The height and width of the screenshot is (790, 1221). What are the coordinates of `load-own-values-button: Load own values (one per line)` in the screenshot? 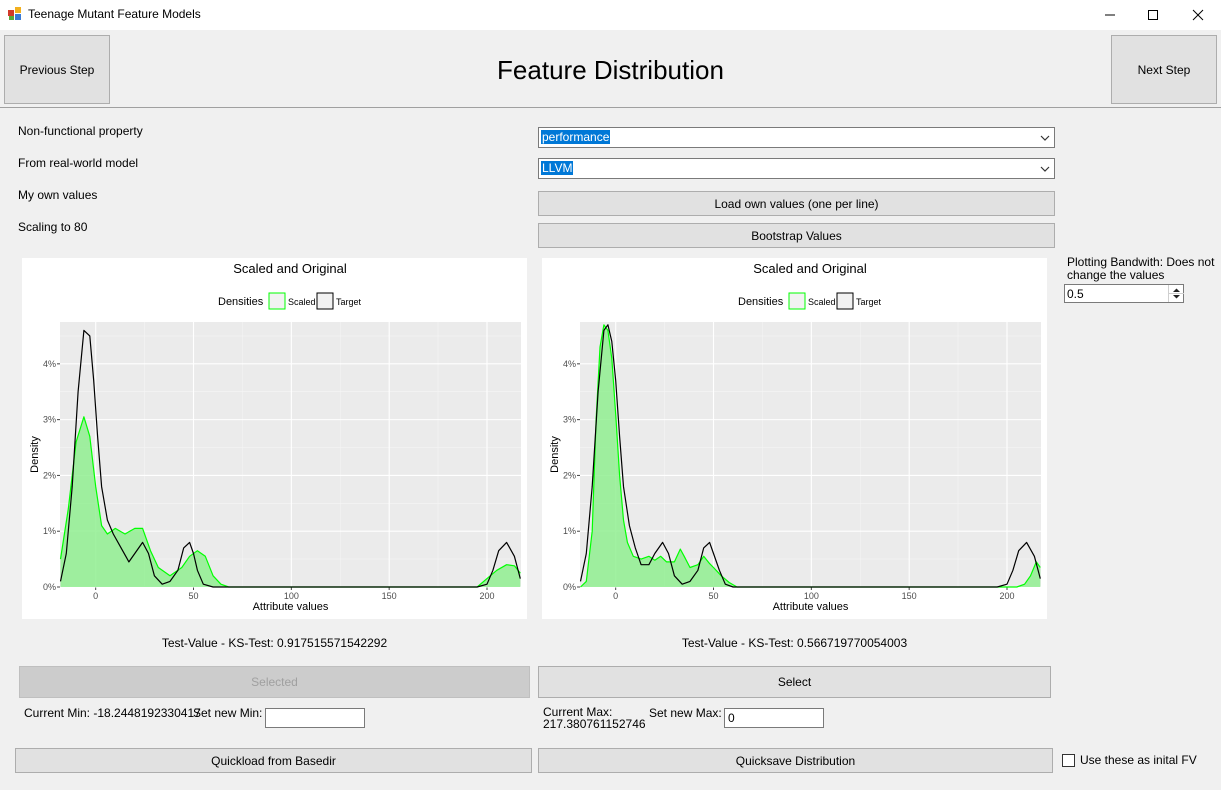 It's located at (796, 203).